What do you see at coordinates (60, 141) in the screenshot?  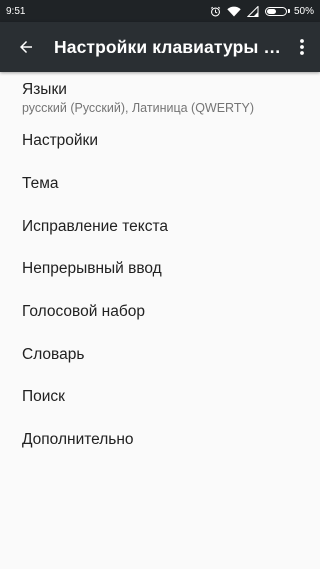 I see `settings-item-label: Настройки` at bounding box center [60, 141].